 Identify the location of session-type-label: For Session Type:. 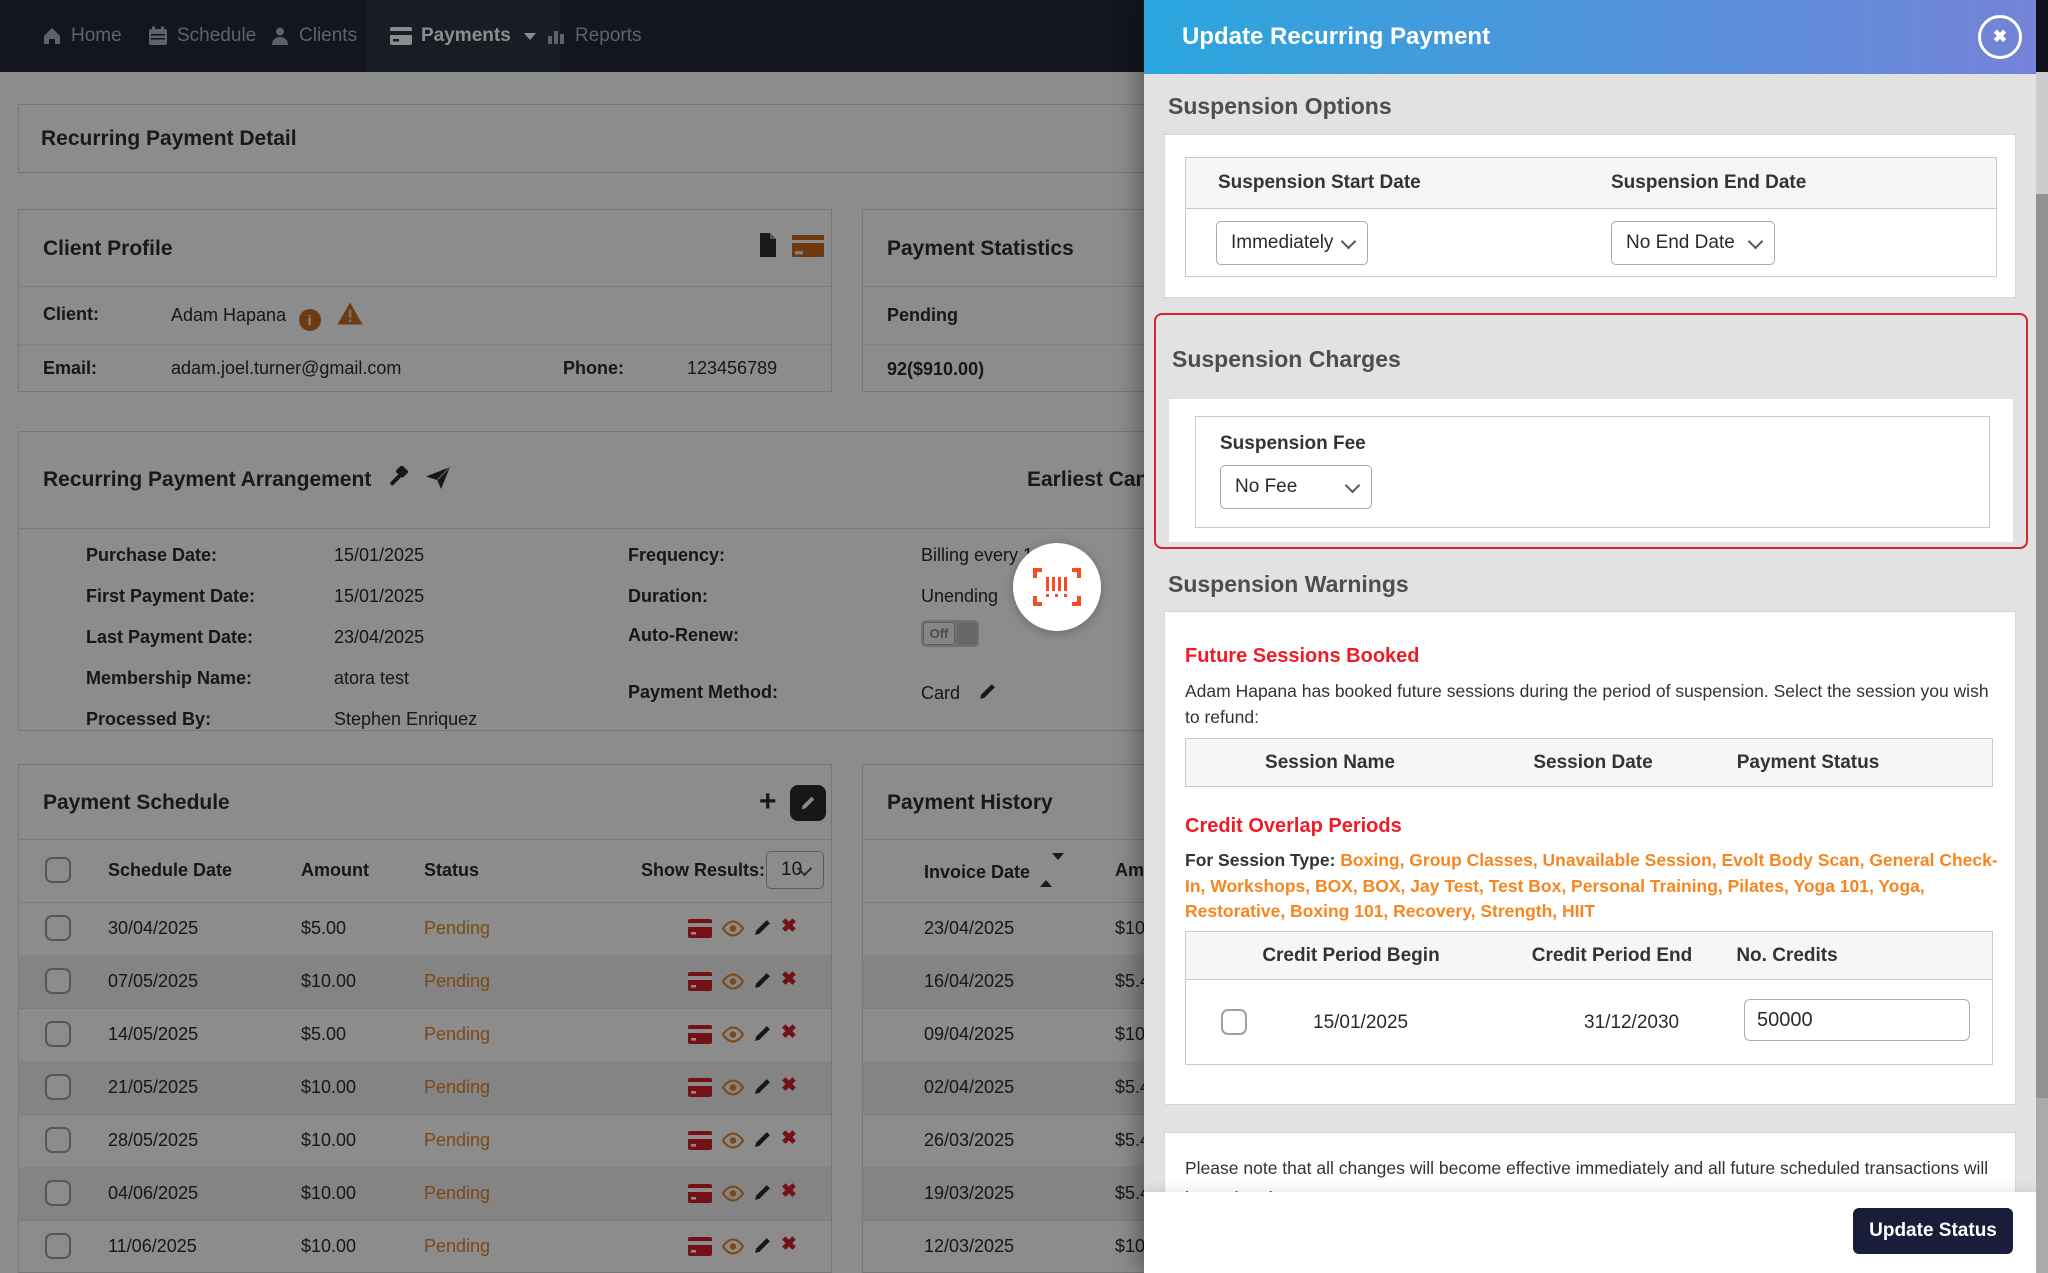
(1260, 860).